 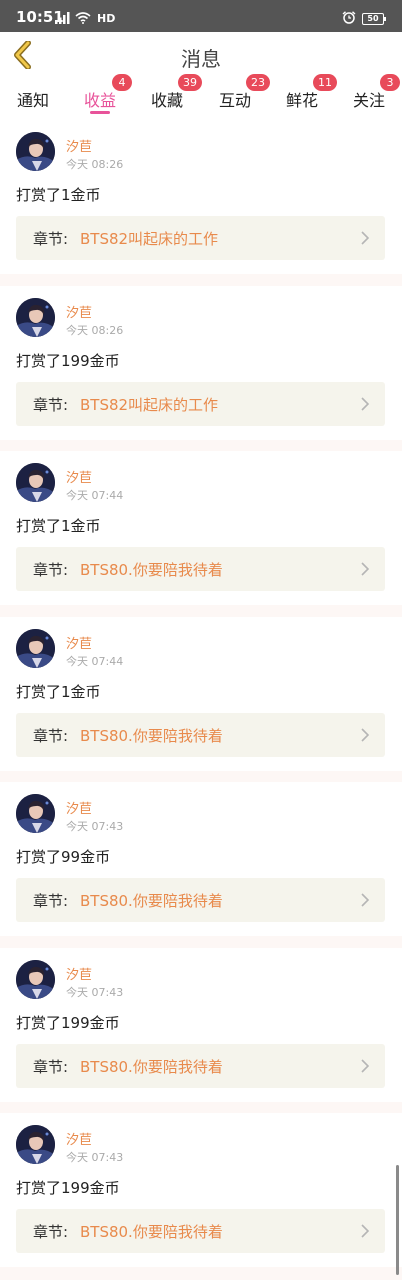 I want to click on tab-label: 通知, so click(x=32, y=100).